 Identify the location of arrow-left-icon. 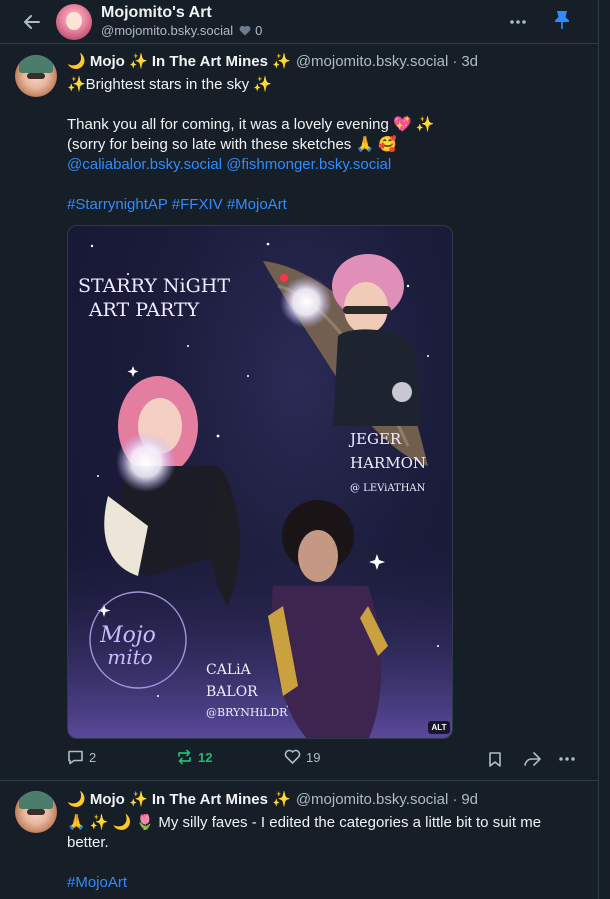
(32, 21).